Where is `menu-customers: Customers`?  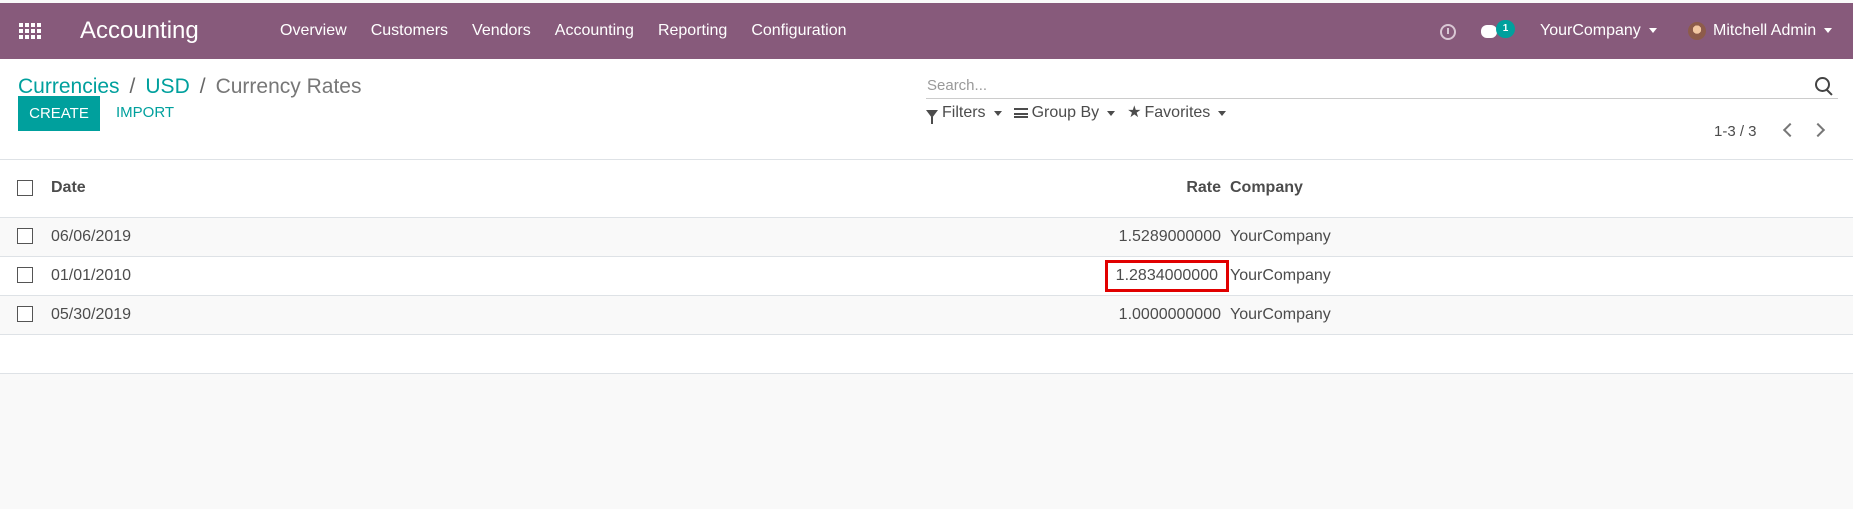
menu-customers: Customers is located at coordinates (409, 31).